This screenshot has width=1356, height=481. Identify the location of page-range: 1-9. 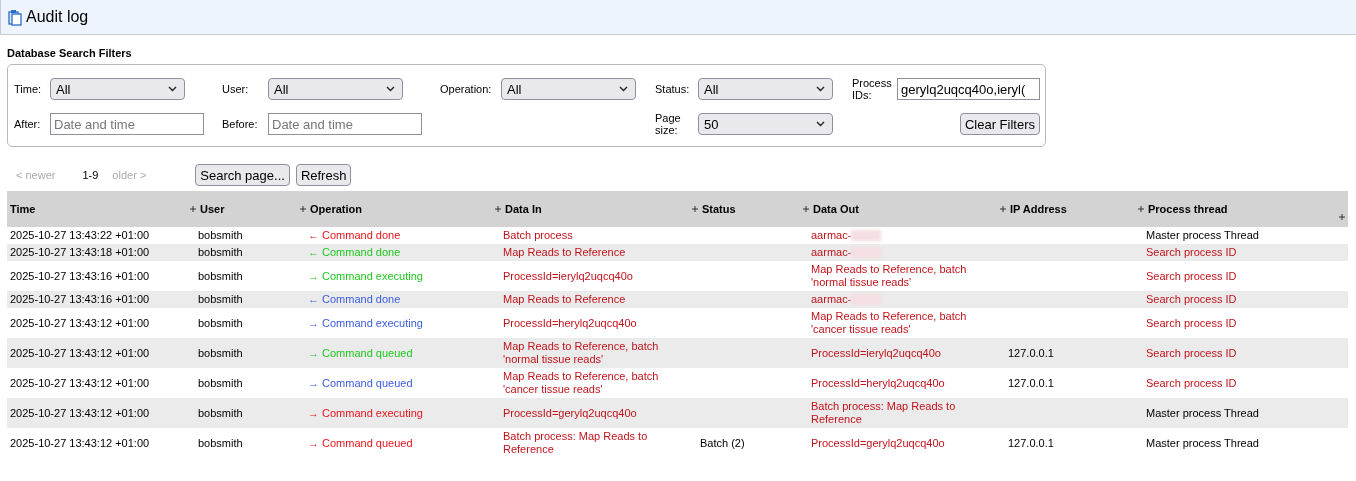
(90, 175).